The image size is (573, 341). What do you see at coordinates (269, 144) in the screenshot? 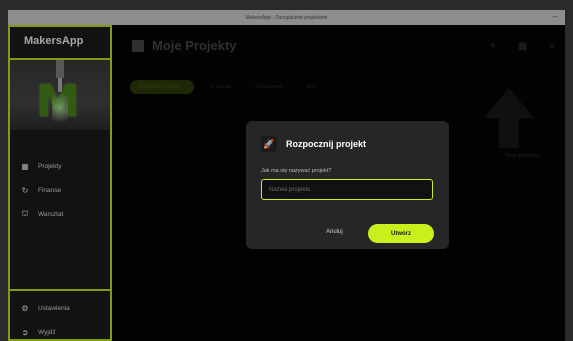
I see `rocket-icon: 🚀` at bounding box center [269, 144].